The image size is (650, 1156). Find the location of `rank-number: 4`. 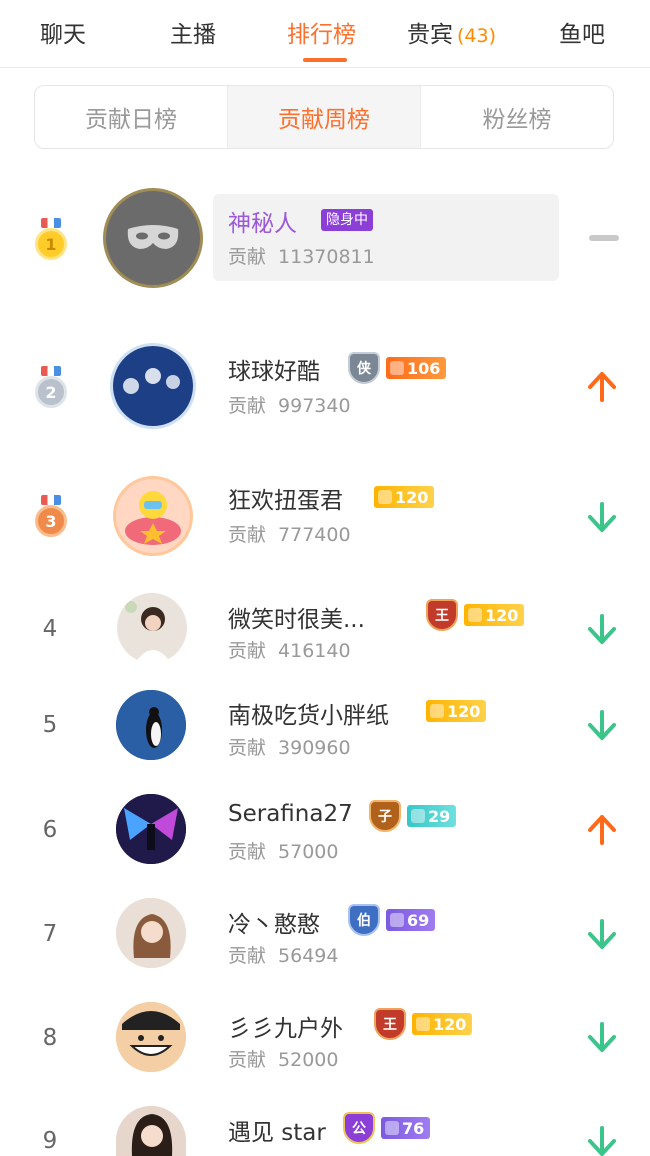

rank-number: 4 is located at coordinates (50, 629).